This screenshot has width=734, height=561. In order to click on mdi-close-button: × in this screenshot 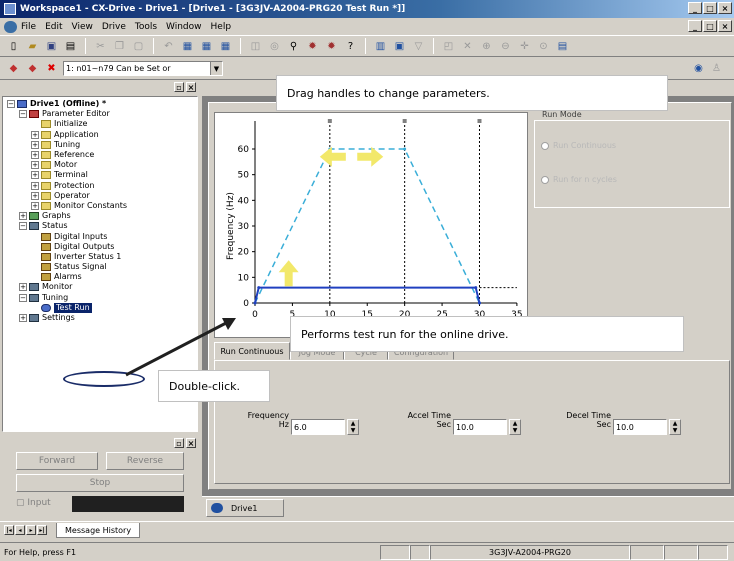, I will do `click(725, 26)`.